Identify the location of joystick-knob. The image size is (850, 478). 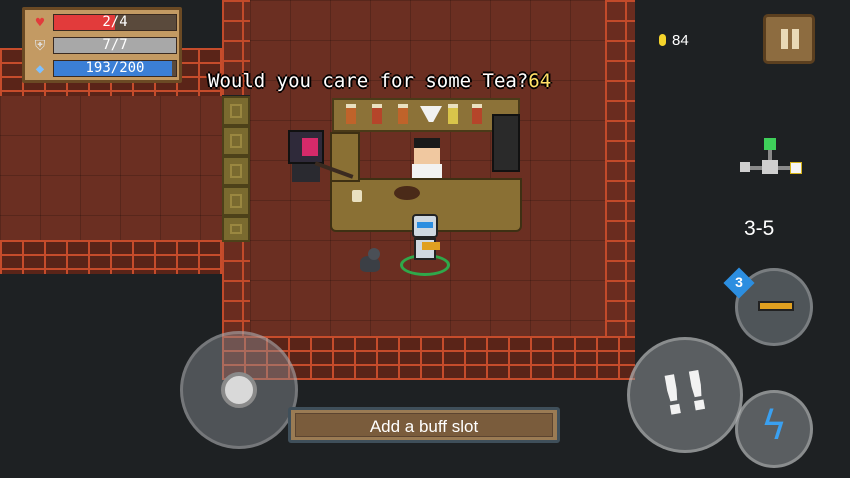
(239, 390).